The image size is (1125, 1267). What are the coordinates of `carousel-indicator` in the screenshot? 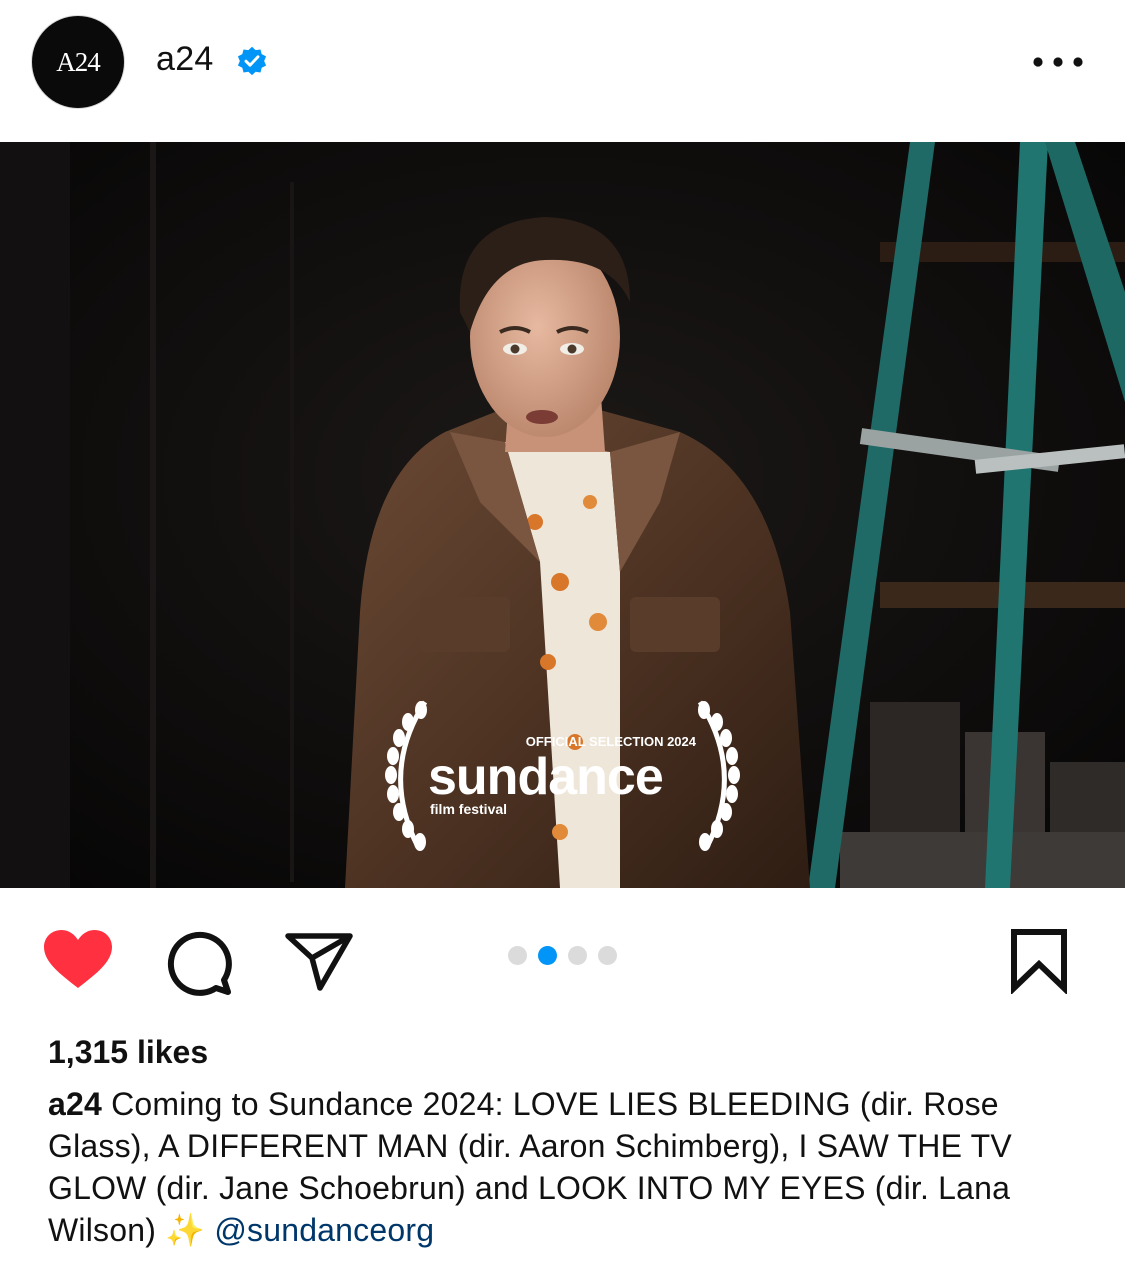 It's located at (562, 955).